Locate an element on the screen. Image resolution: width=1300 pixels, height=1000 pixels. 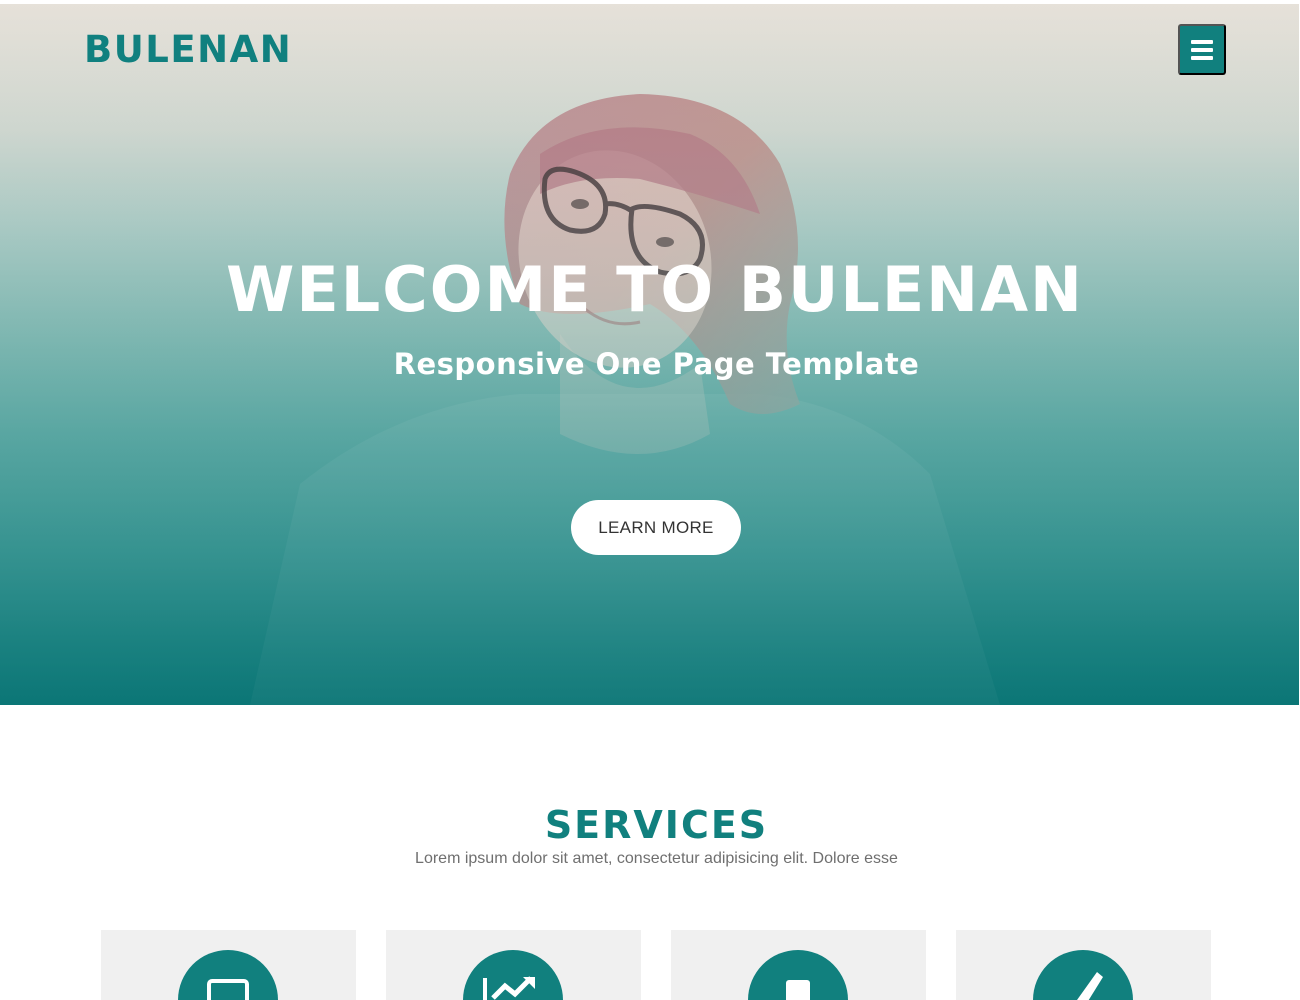
hamburger-menu-icon is located at coordinates (1202, 41).